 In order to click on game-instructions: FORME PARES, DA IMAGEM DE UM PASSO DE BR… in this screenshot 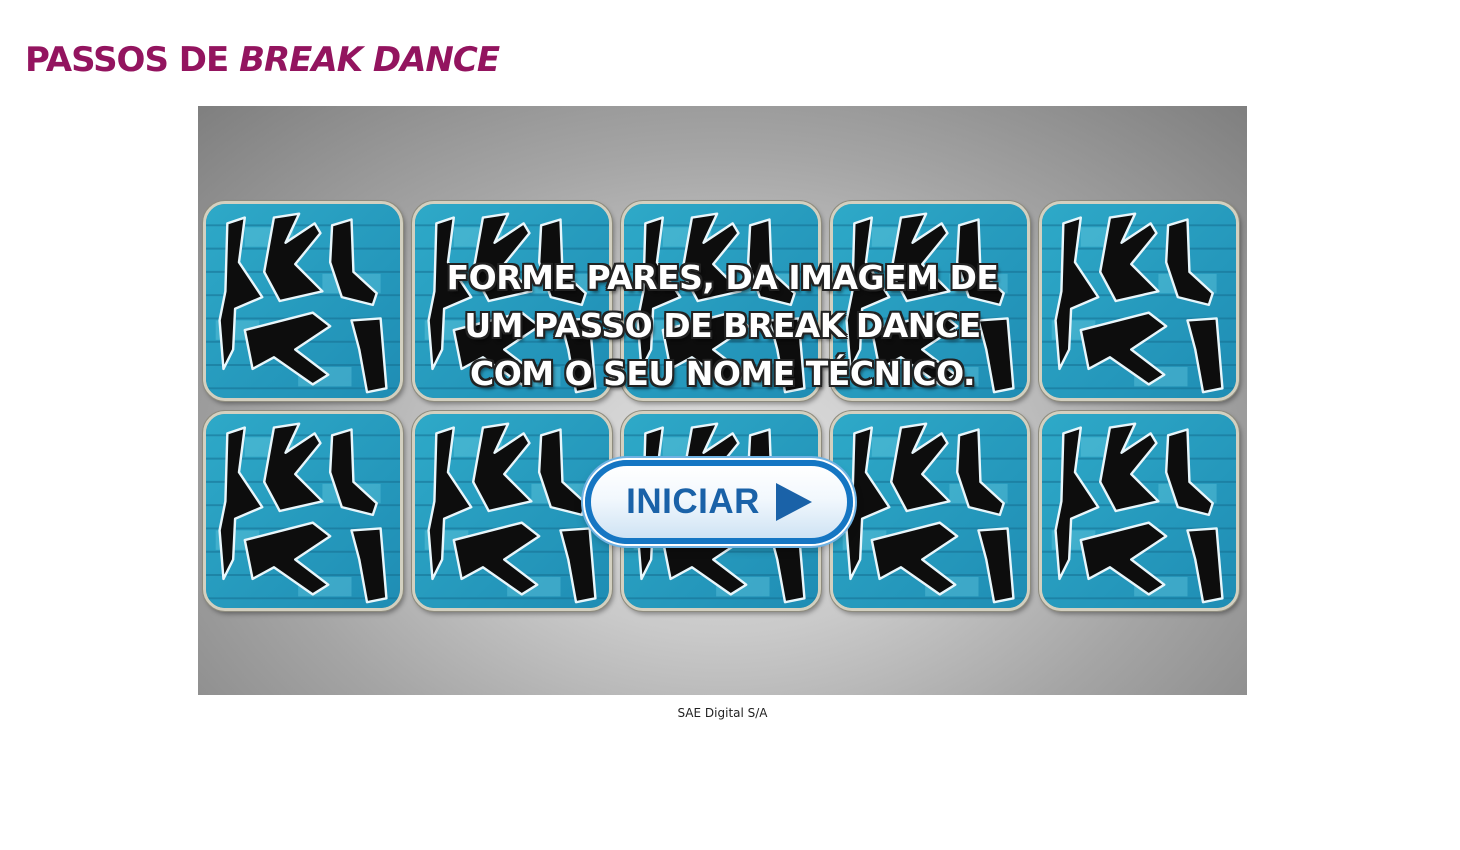, I will do `click(722, 326)`.